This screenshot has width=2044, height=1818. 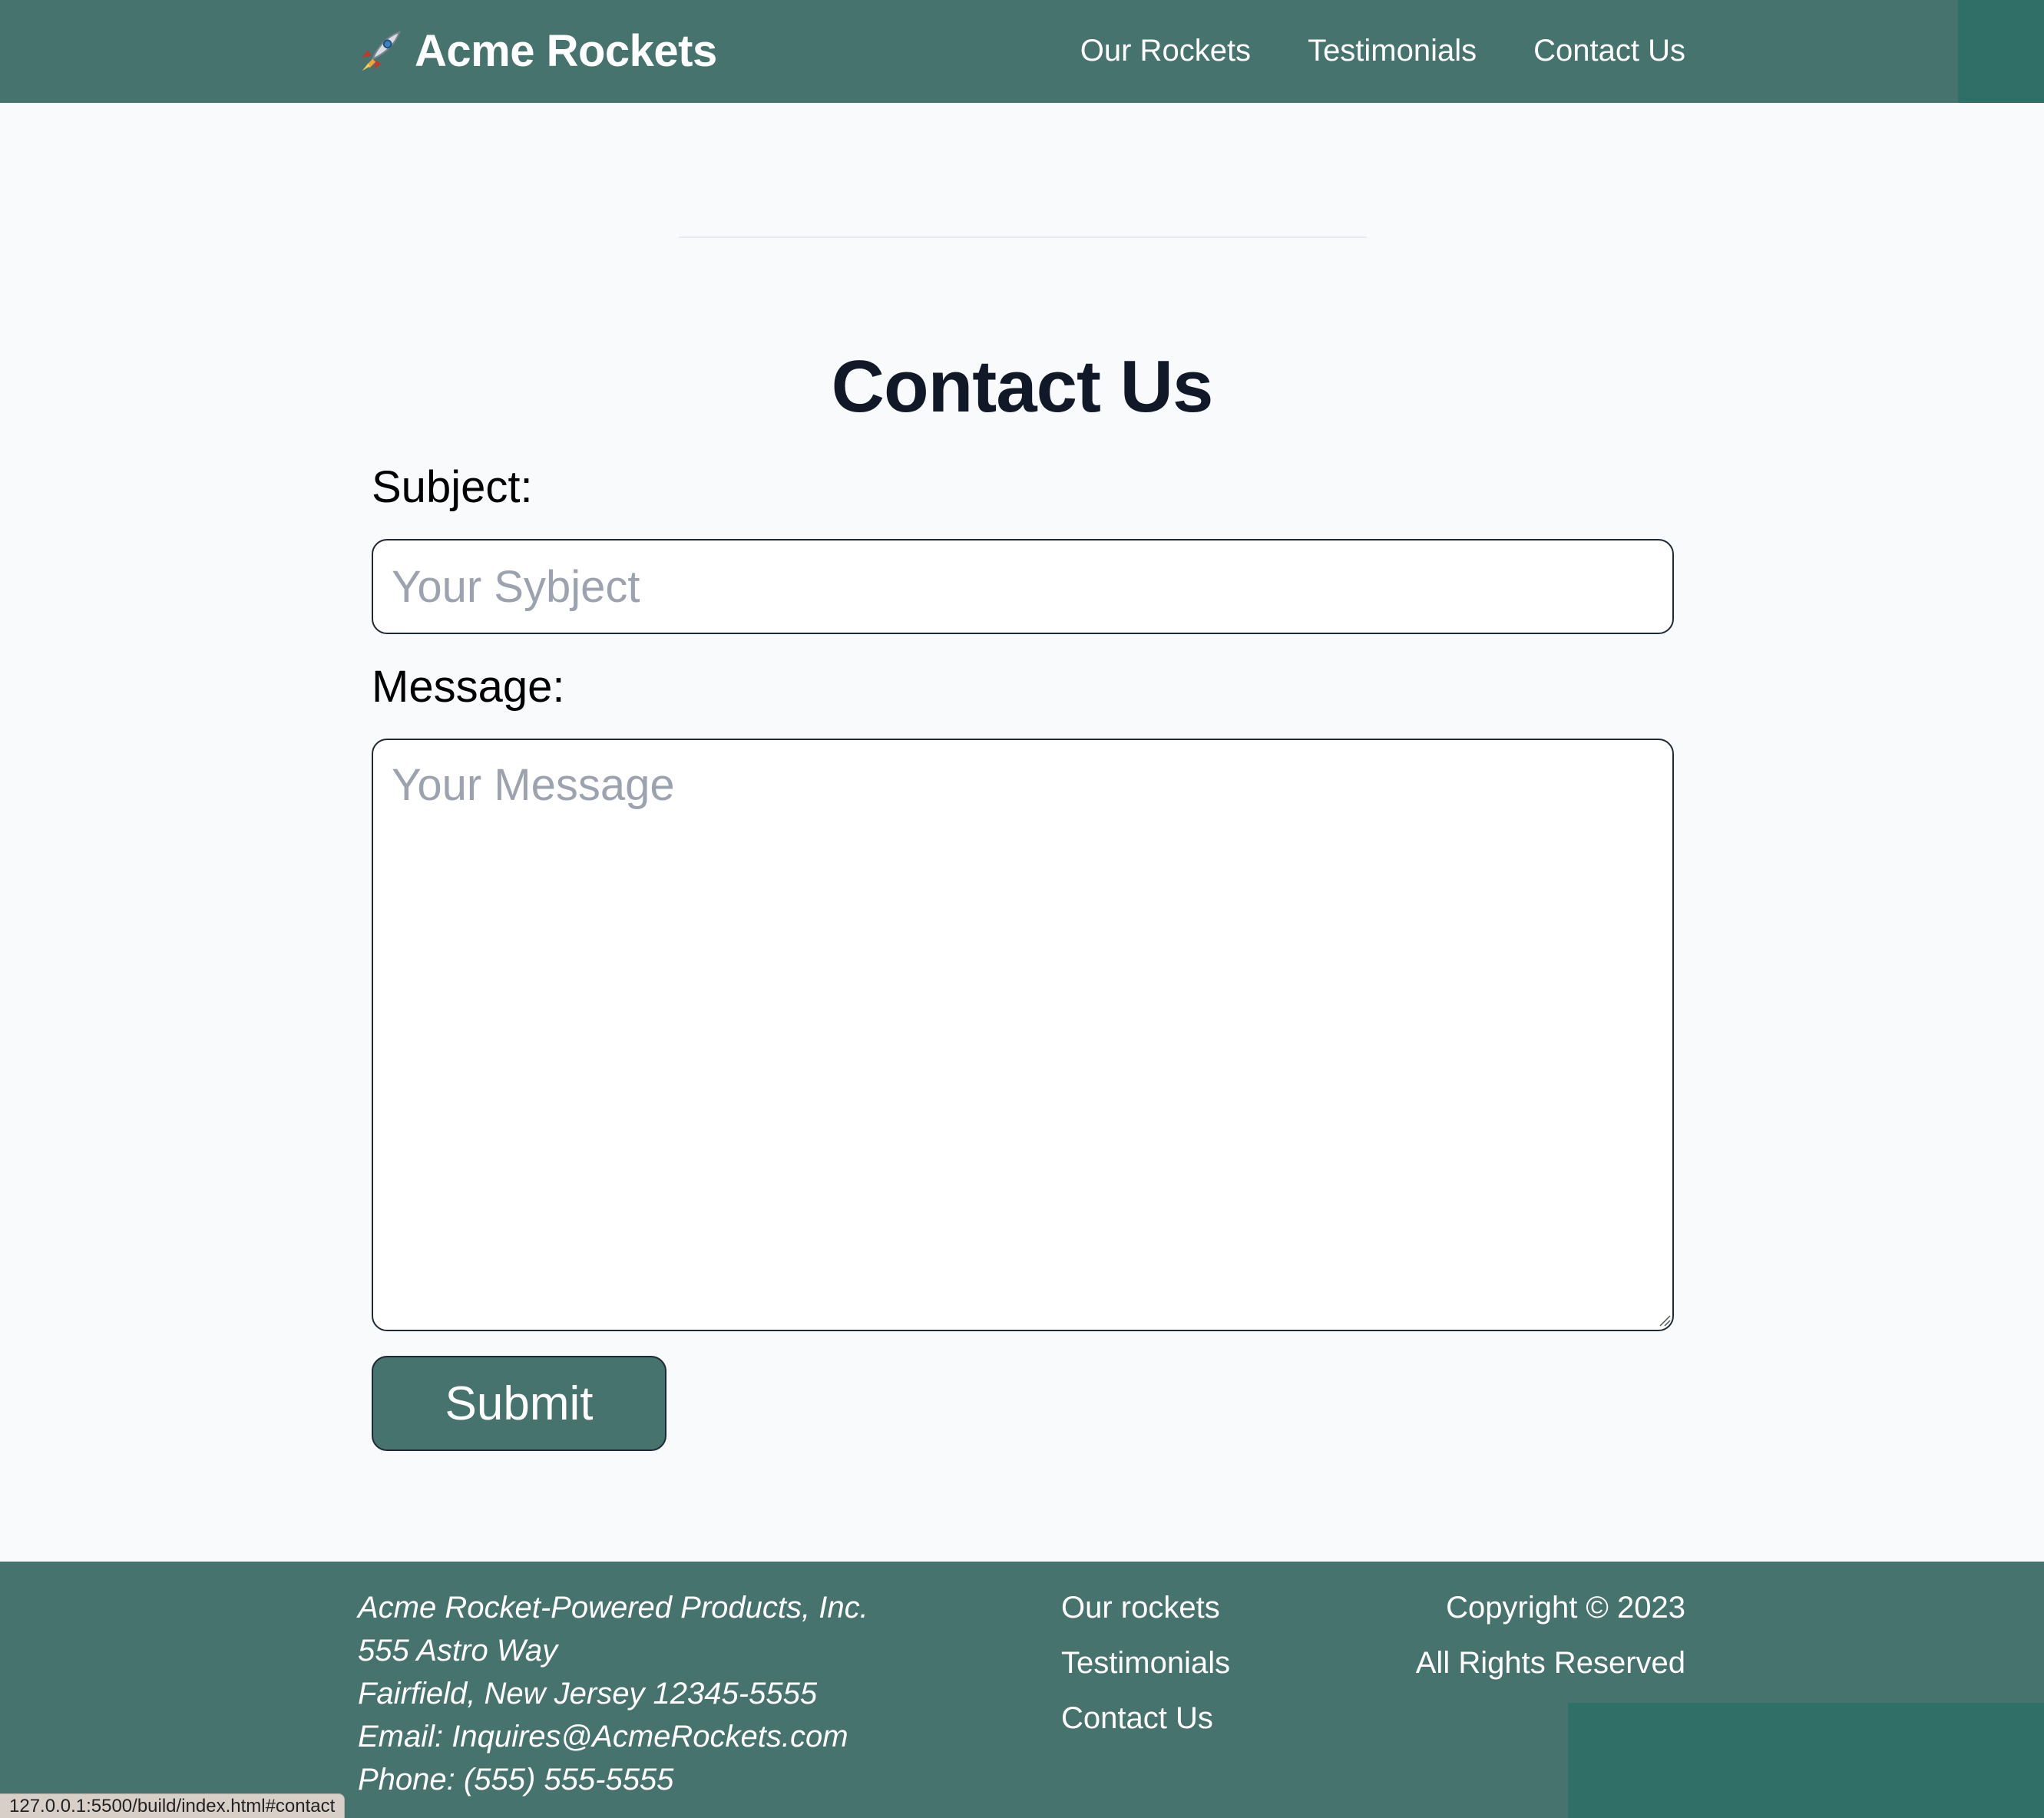 What do you see at coordinates (516, 1780) in the screenshot?
I see `contact-phone: Phone: (555) 555-5555` at bounding box center [516, 1780].